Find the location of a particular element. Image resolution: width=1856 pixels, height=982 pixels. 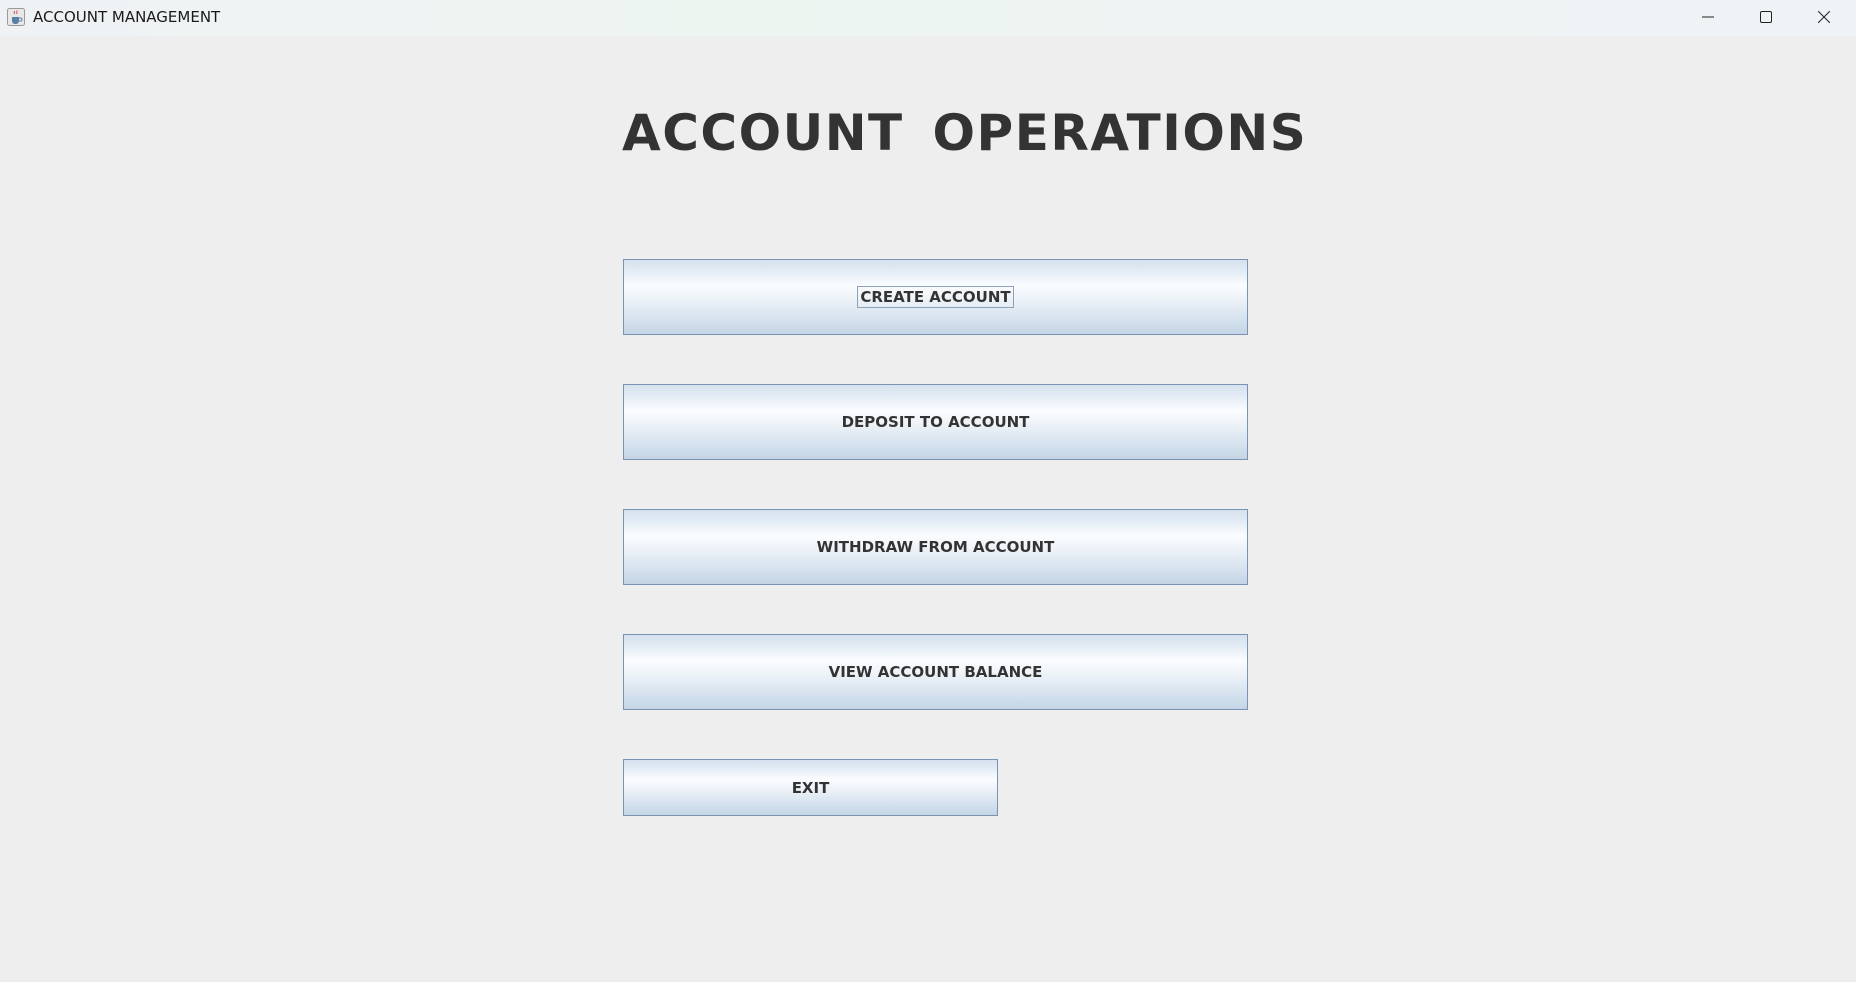

minimize-icon is located at coordinates (1708, 17).